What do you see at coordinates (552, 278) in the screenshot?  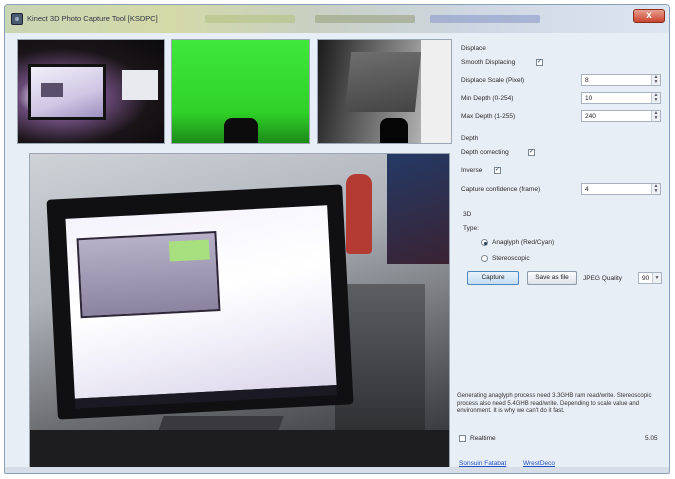 I see `save-as-file-button: Save as file` at bounding box center [552, 278].